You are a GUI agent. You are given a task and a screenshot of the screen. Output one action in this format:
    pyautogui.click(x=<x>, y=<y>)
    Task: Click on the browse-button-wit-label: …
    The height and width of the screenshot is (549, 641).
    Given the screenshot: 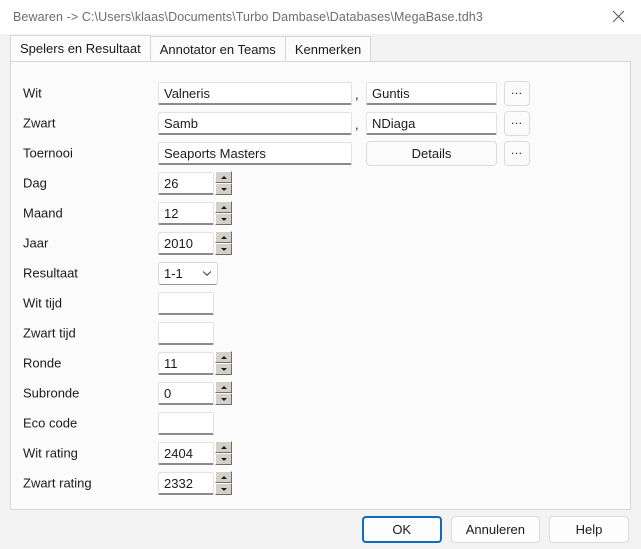 What is the action you would take?
    pyautogui.click(x=517, y=90)
    